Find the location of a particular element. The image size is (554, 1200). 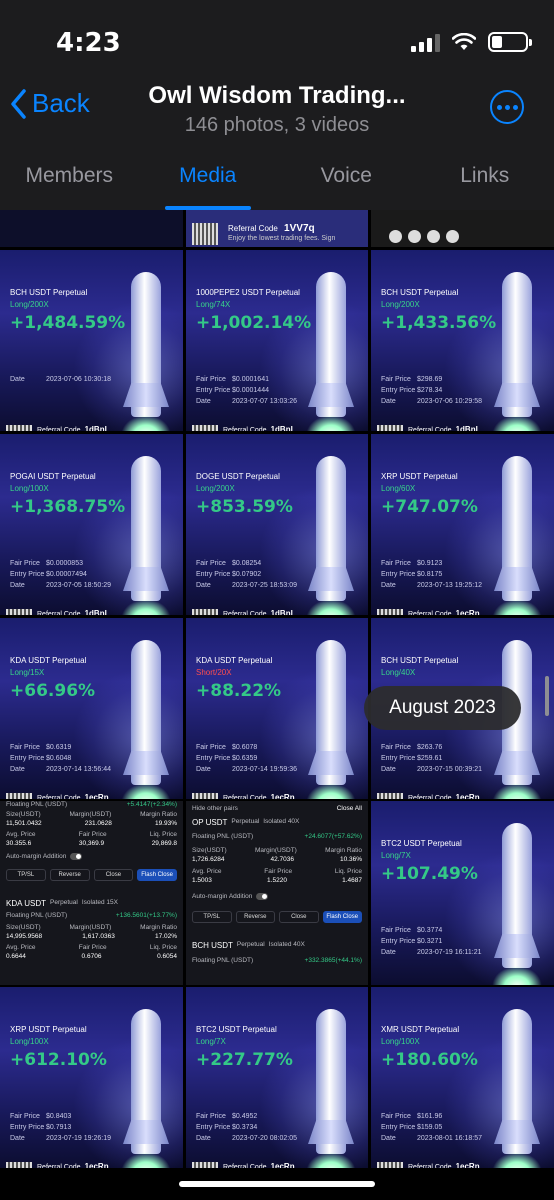

date-value: 2023-07-06 10:30:18 is located at coordinates (78, 379).